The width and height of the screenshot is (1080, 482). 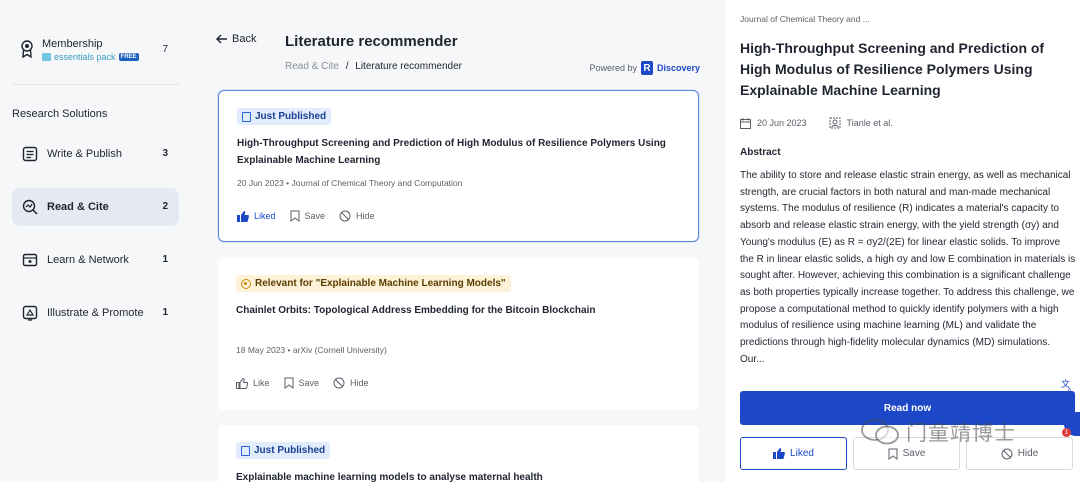 I want to click on notification-badge: 1, so click(x=1066, y=432).